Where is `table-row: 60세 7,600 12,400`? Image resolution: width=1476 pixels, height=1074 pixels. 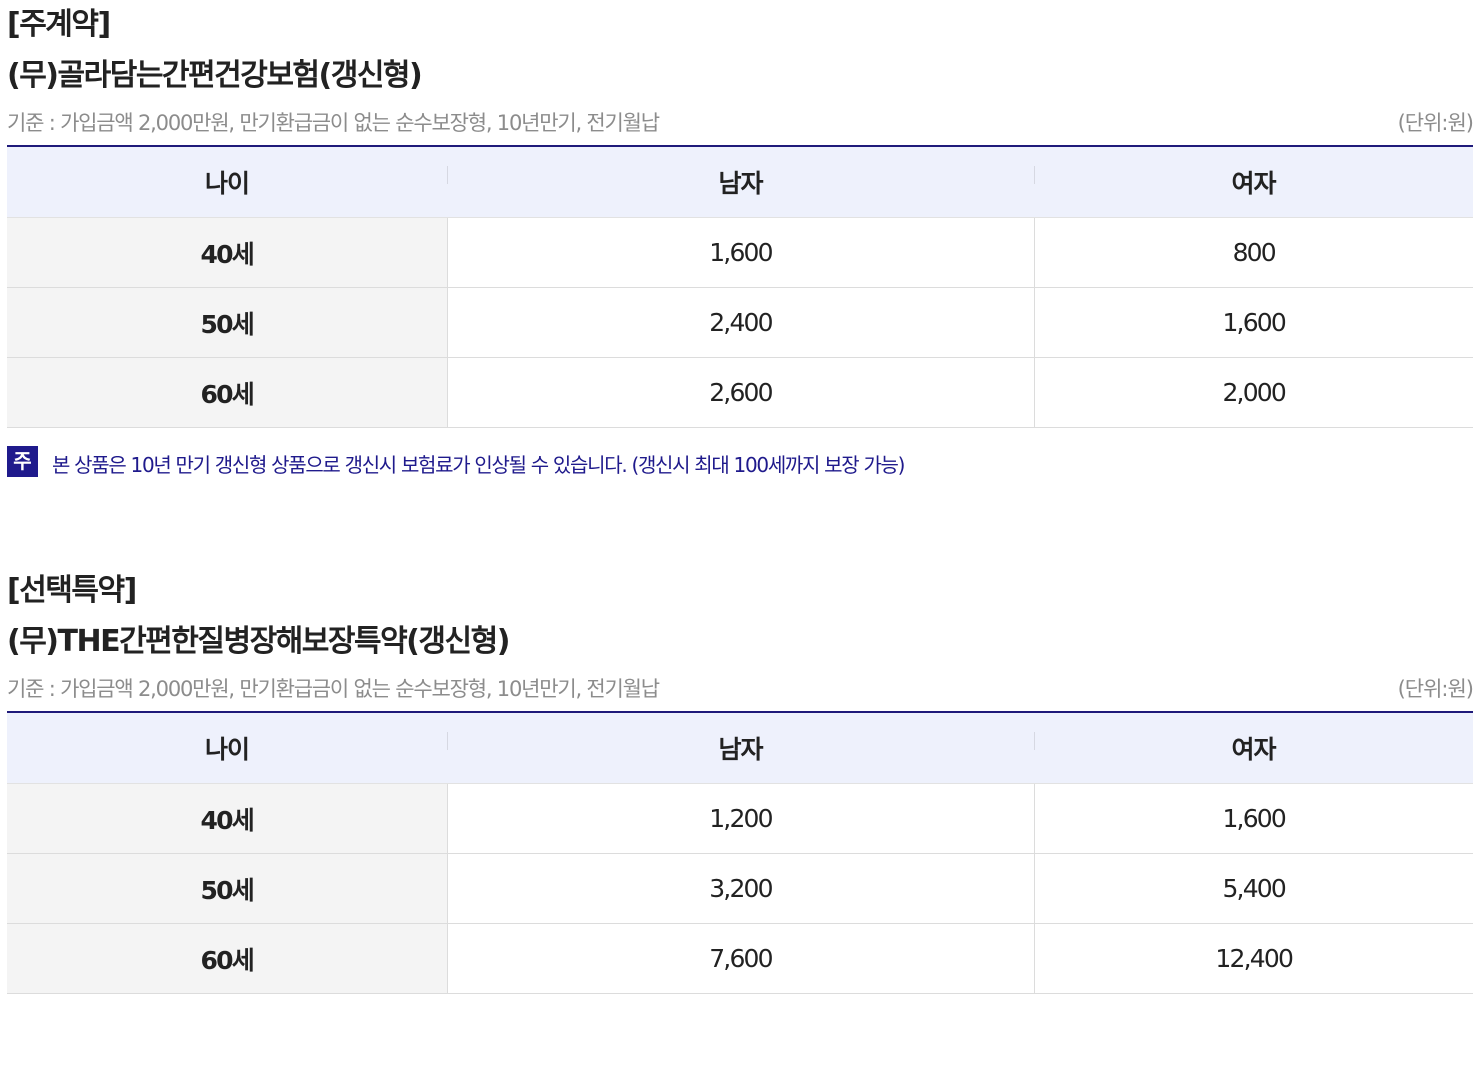 table-row: 60세 7,600 12,400 is located at coordinates (740, 958).